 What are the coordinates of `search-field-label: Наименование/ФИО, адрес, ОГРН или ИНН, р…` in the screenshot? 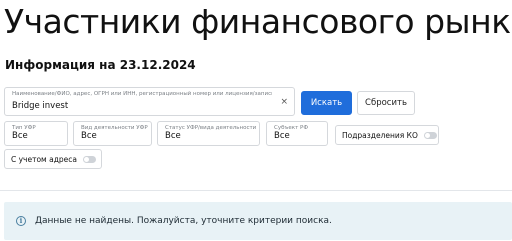 It's located at (142, 94).